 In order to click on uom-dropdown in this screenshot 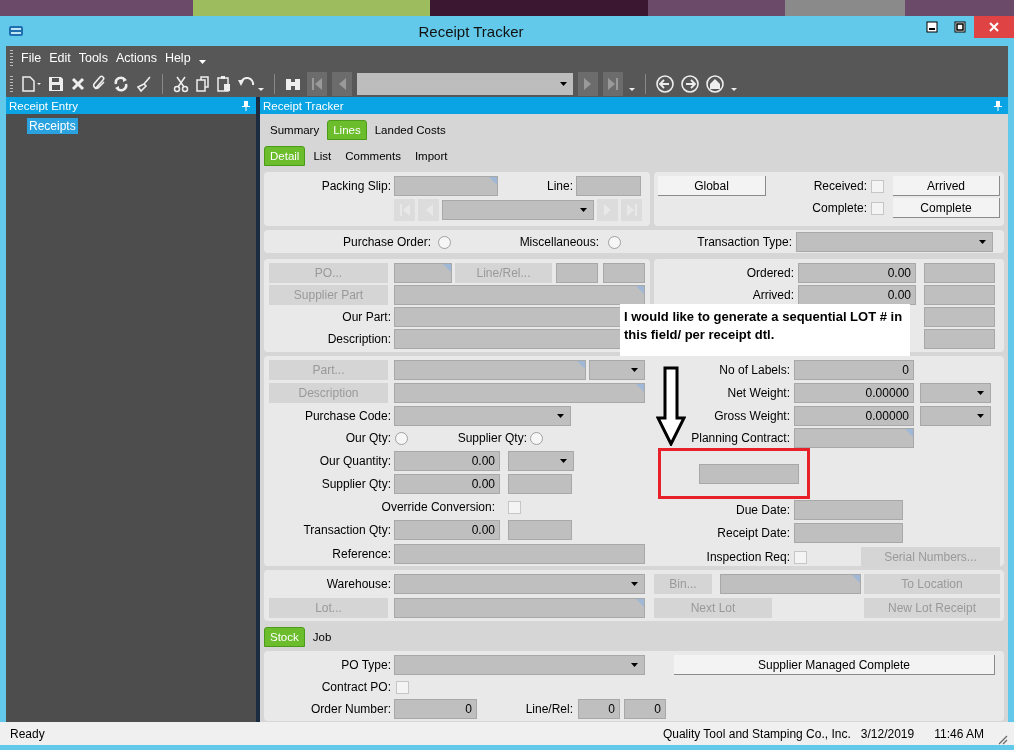, I will do `click(541, 461)`.